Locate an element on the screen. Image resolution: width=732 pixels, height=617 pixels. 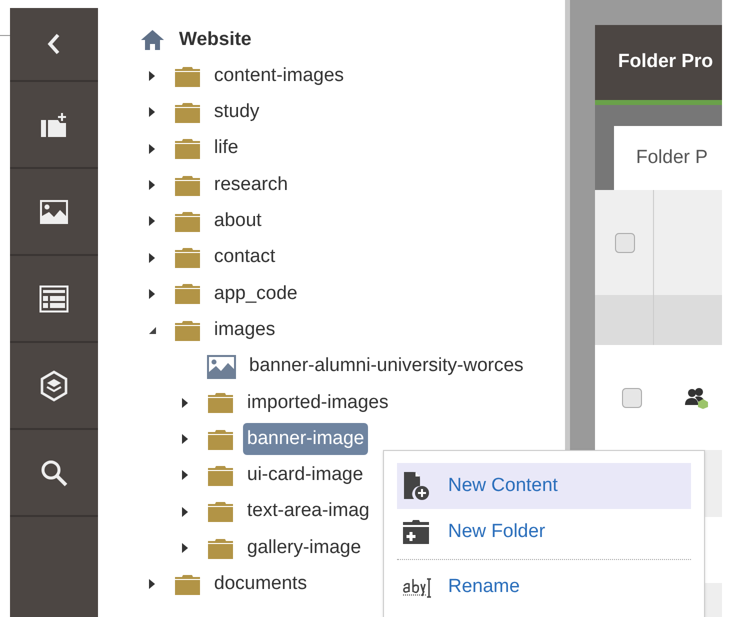
tree-item: text-area-imag is located at coordinates (308, 511).